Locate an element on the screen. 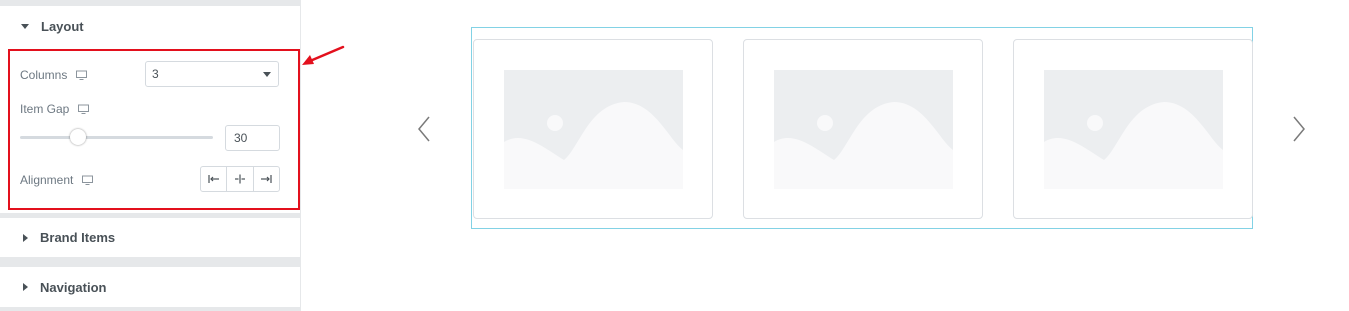 The image size is (1349, 311). navigation-section: Navigation is located at coordinates (150, 287).